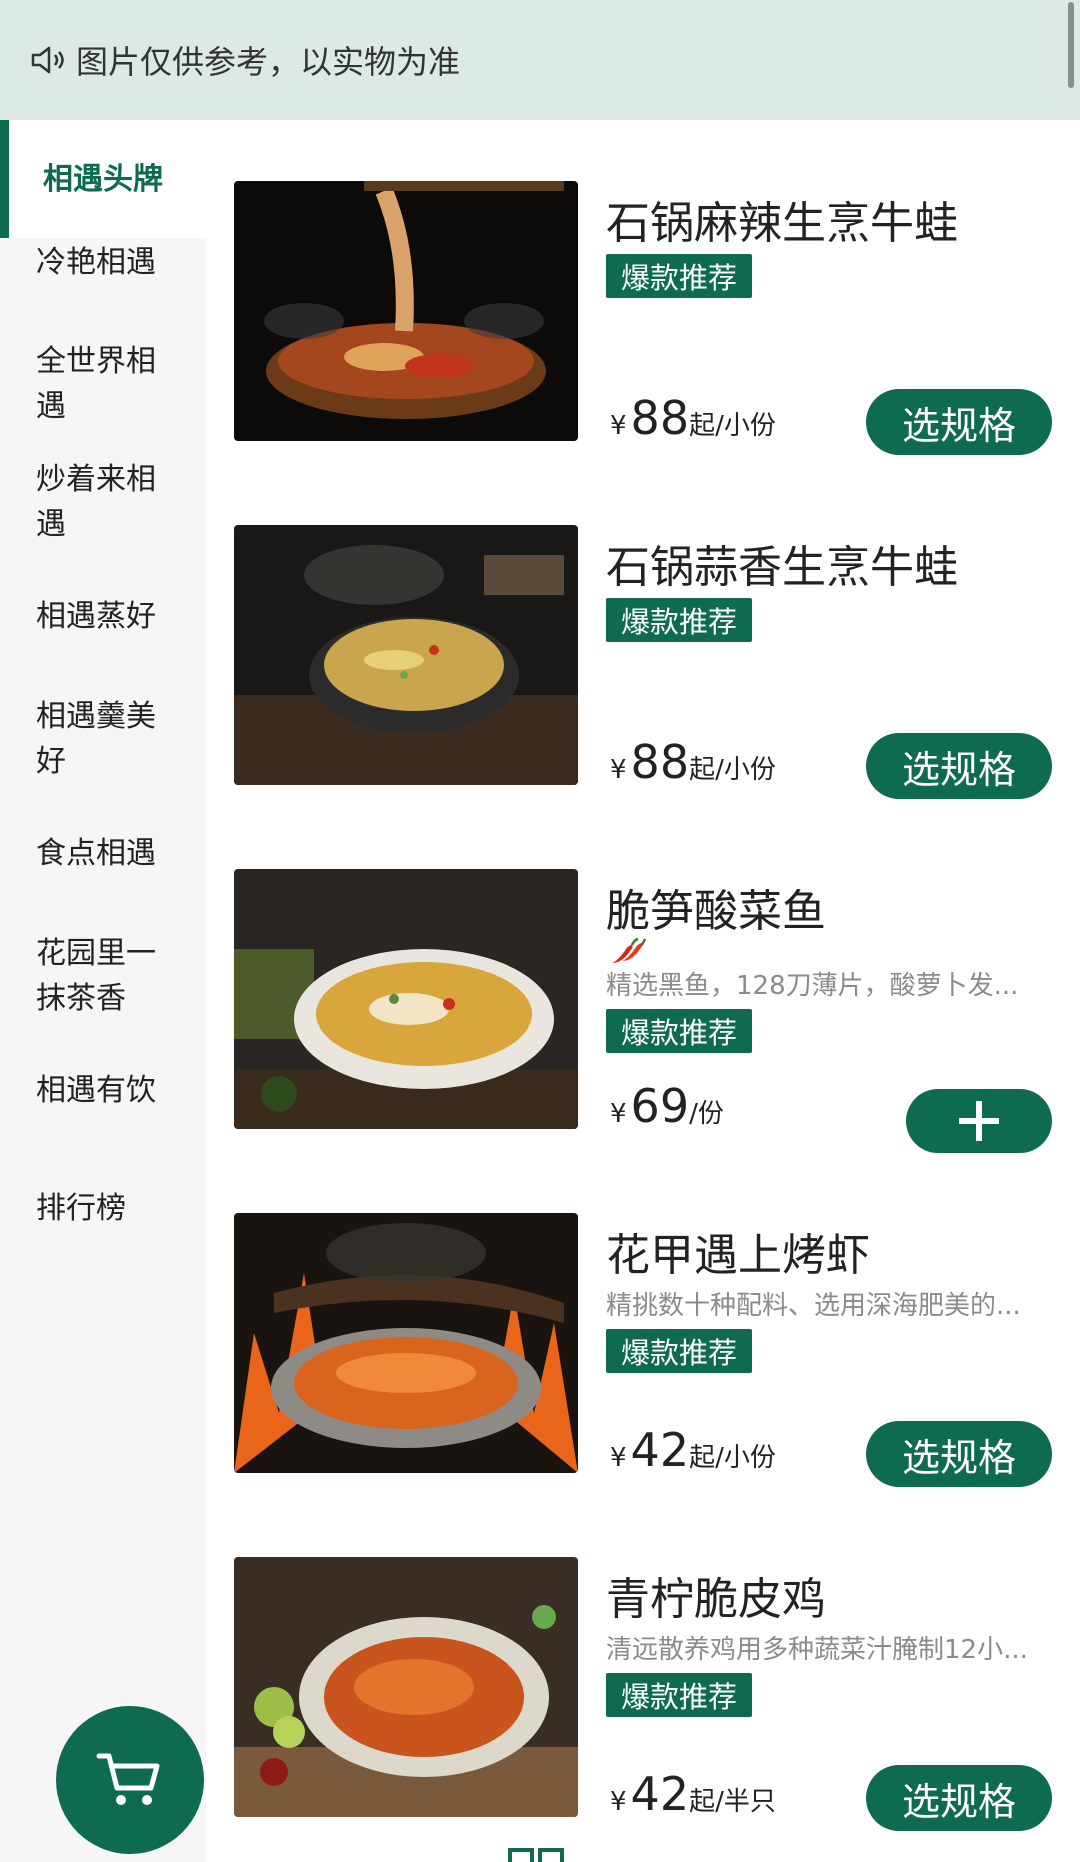  What do you see at coordinates (629, 950) in the screenshot?
I see `chili-icon` at bounding box center [629, 950].